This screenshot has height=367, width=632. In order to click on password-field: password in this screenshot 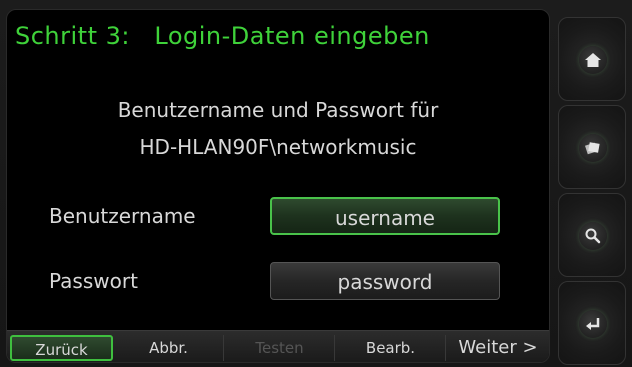, I will do `click(385, 281)`.